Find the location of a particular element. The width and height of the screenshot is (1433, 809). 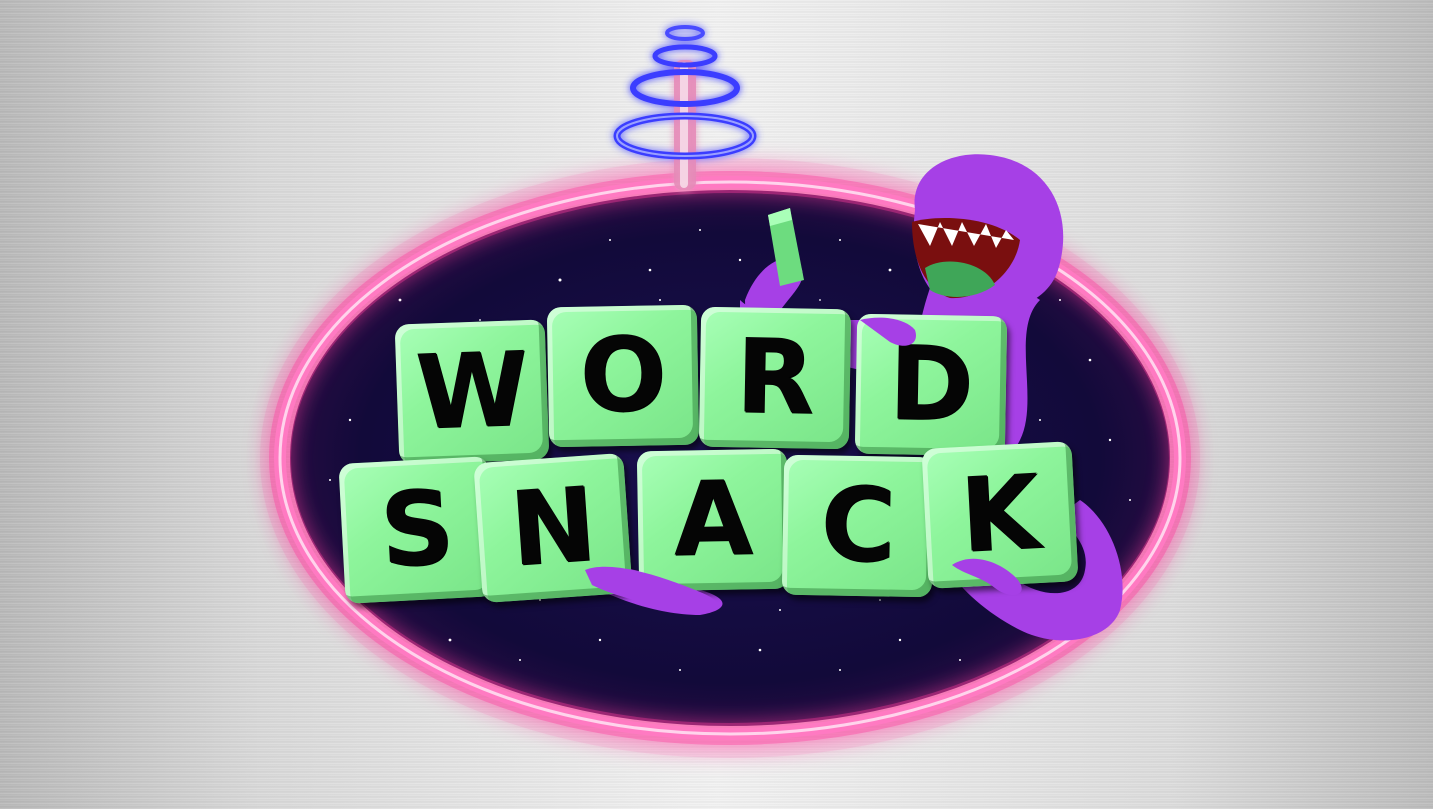

tile-letter: W is located at coordinates (472, 391).